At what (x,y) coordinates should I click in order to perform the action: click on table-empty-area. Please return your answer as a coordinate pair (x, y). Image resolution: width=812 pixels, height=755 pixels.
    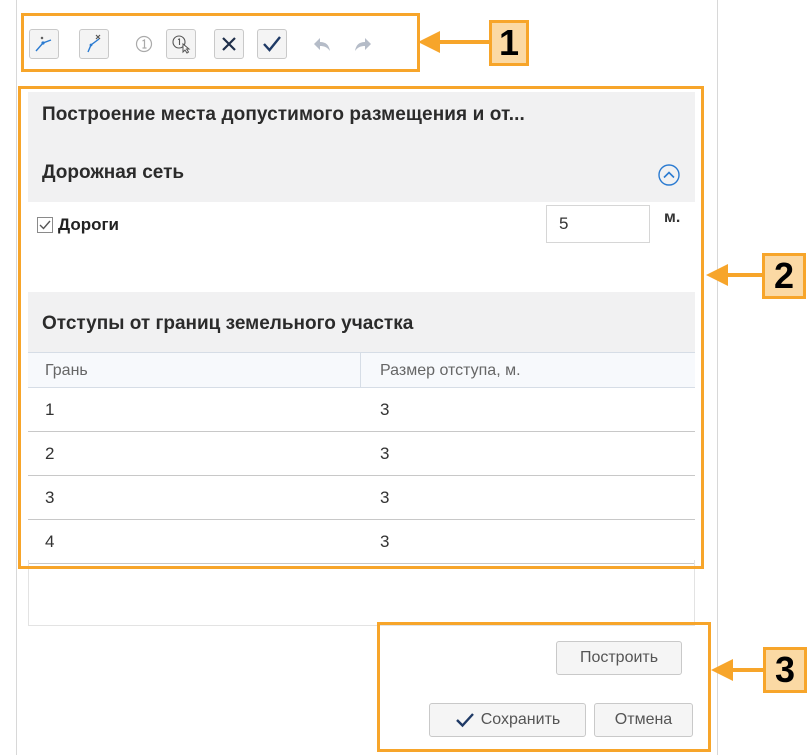
    Looking at the image, I should click on (361, 593).